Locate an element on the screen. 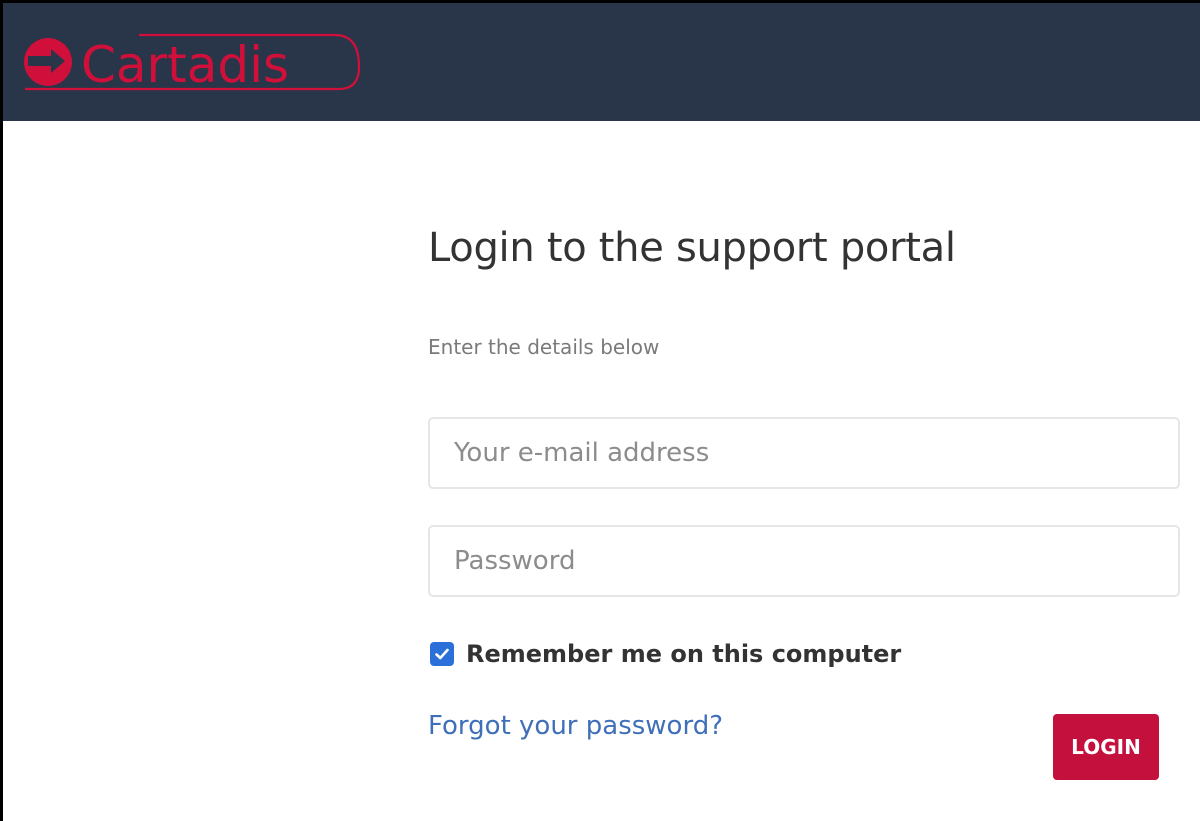 This screenshot has height=821, width=1200. remember-me-option: Remember me on this computer is located at coordinates (665, 654).